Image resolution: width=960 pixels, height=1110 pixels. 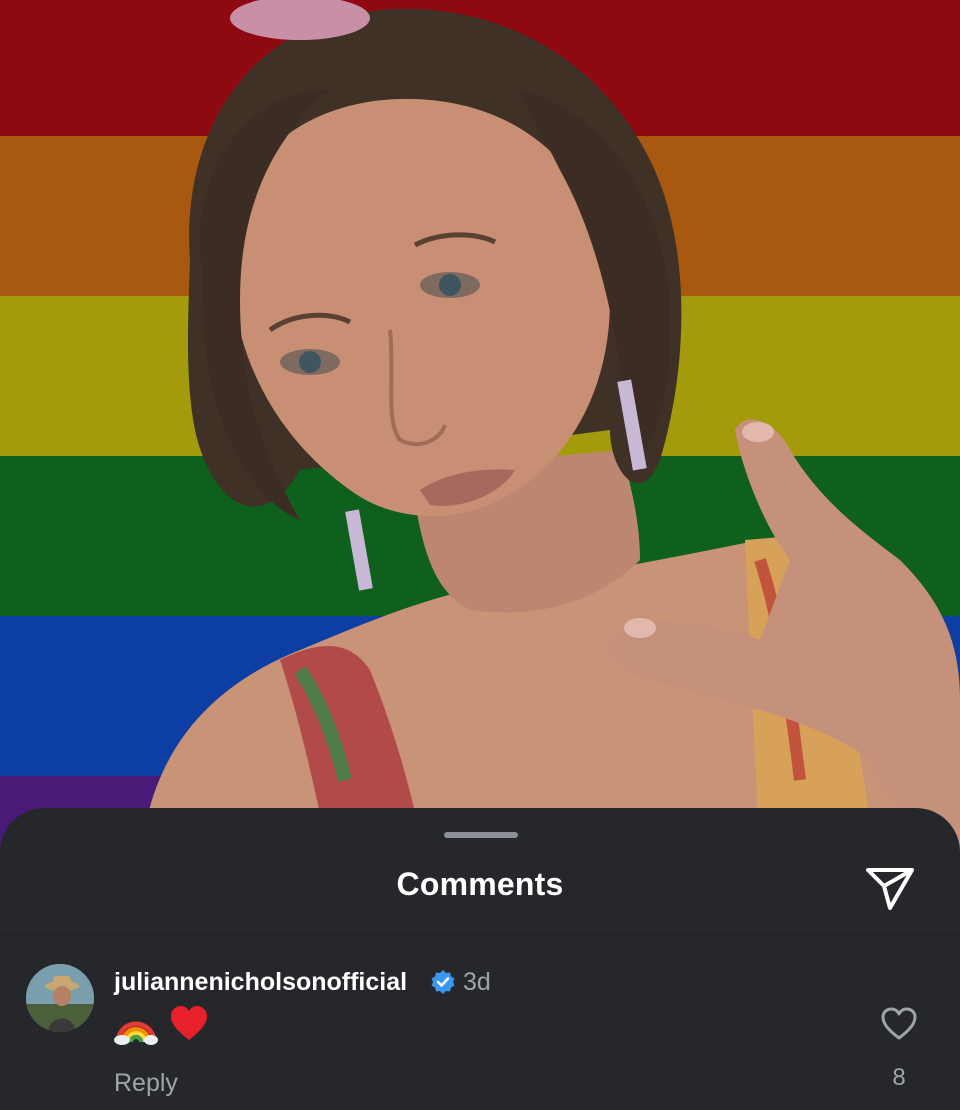 I want to click on heart-outline-icon, so click(x=899, y=1024).